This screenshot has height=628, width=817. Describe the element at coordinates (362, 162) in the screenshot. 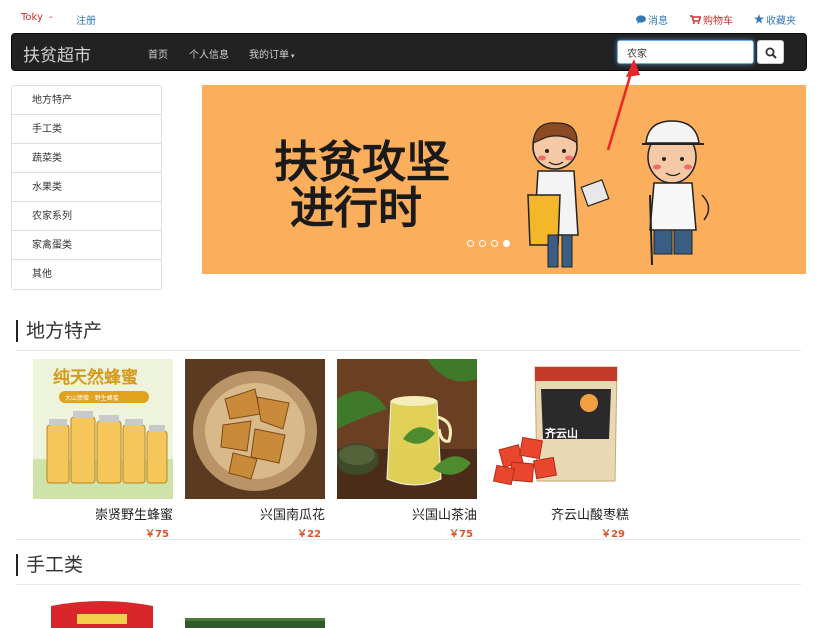

I see `banner-headline-1: 扶贫攻坚` at that location.